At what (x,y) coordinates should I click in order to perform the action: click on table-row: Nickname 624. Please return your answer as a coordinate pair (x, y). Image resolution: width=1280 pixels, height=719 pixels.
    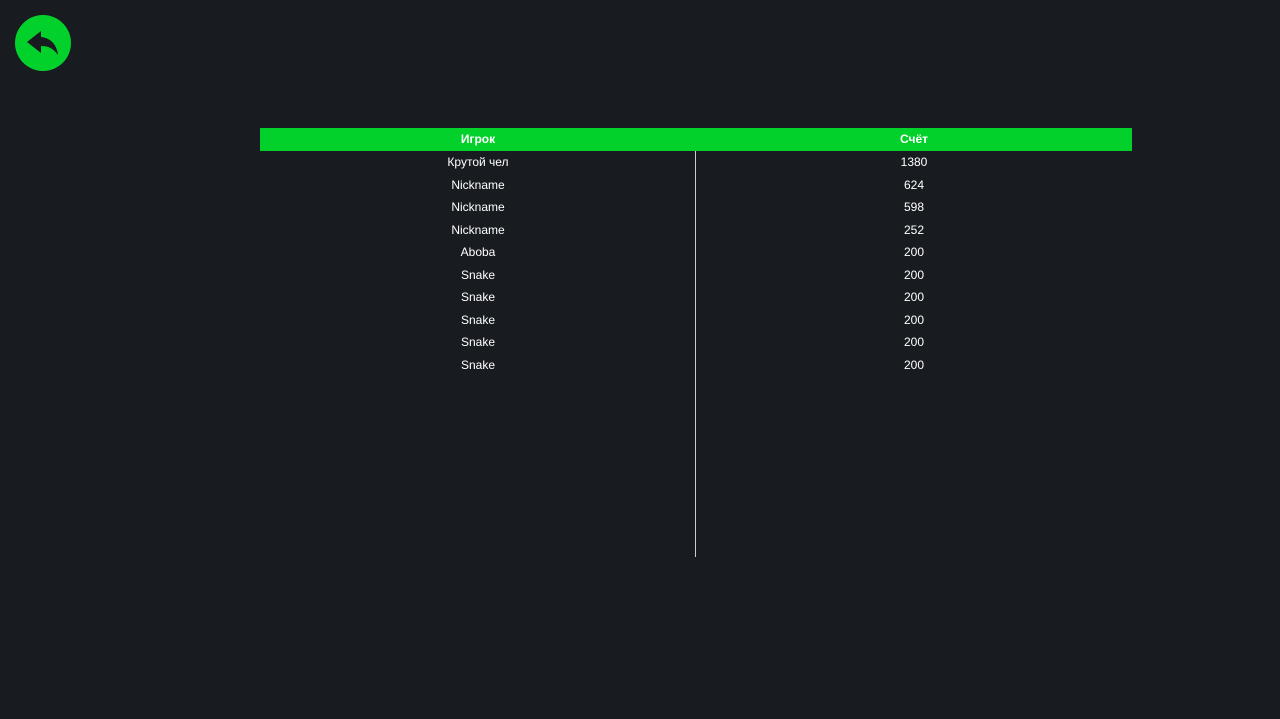
    Looking at the image, I should click on (696, 185).